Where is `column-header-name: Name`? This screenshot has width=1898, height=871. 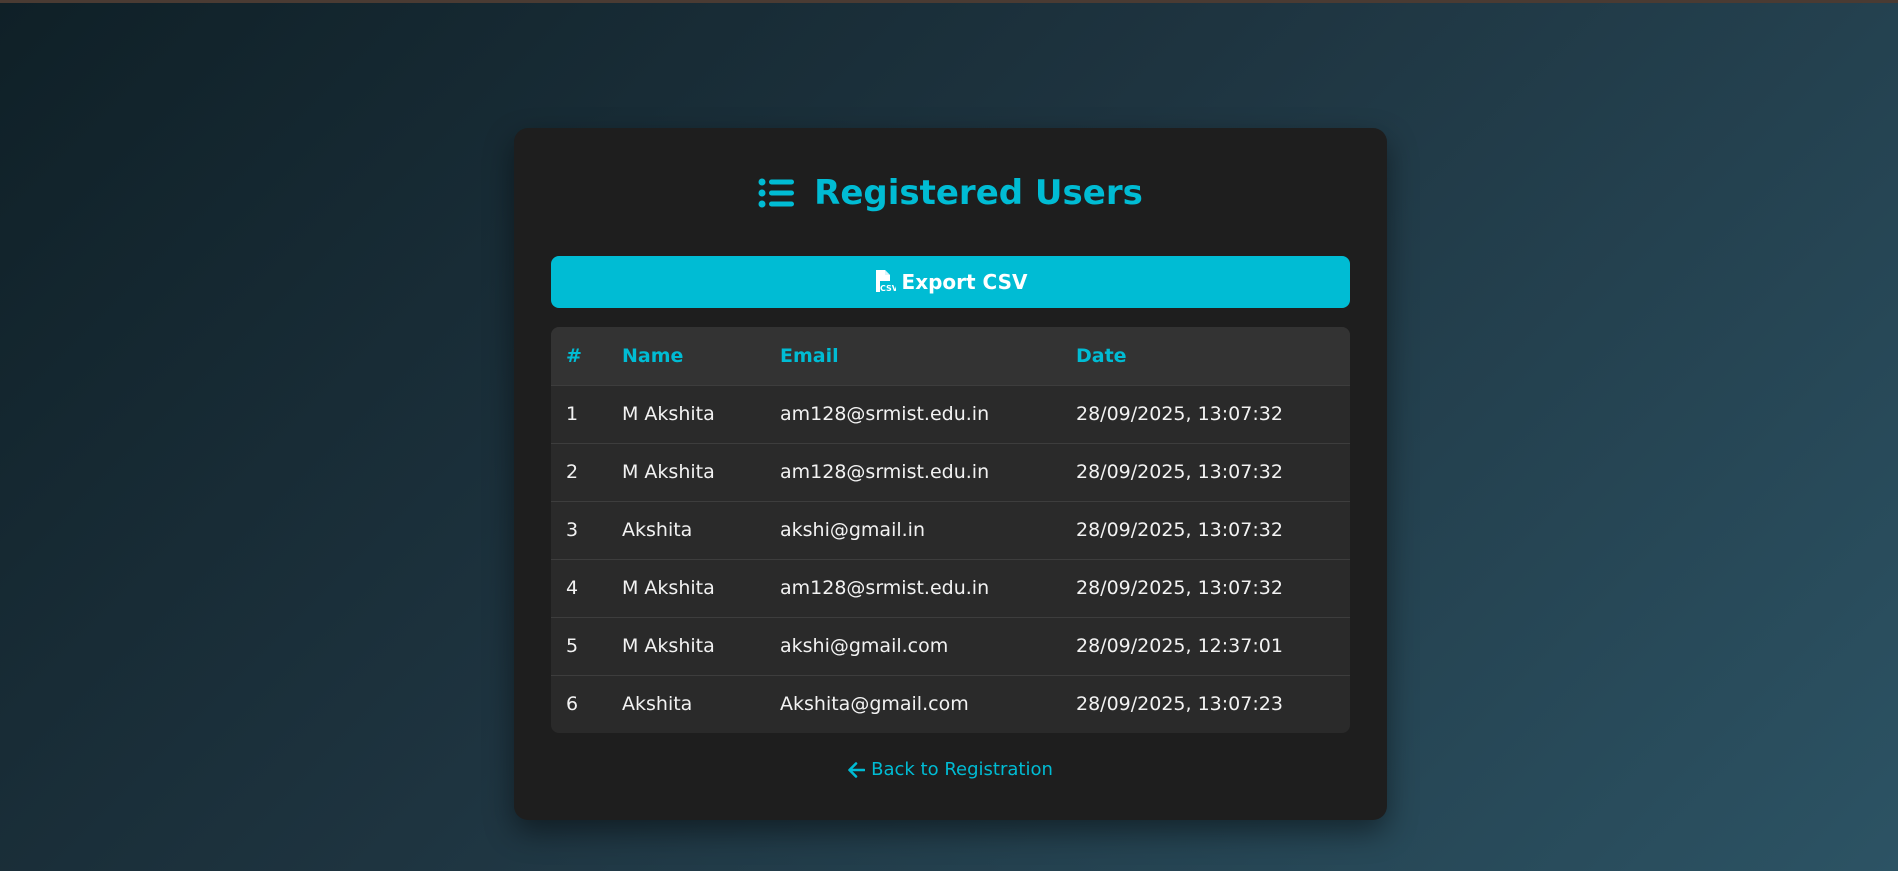 column-header-name: Name is located at coordinates (653, 355).